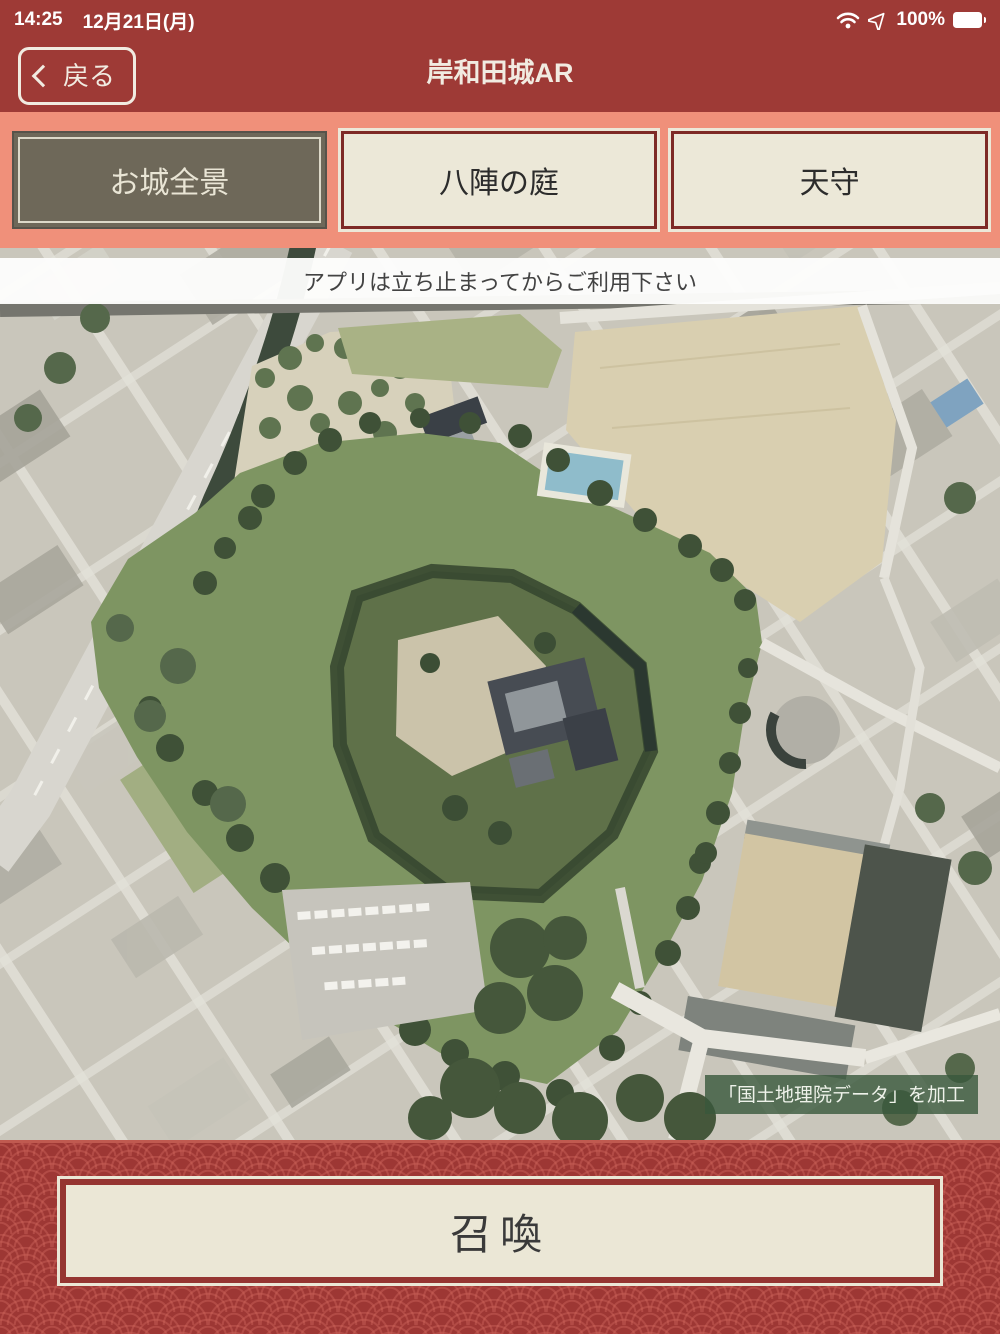 The width and height of the screenshot is (1000, 1334). I want to click on status-right: 100%, so click(911, 20).